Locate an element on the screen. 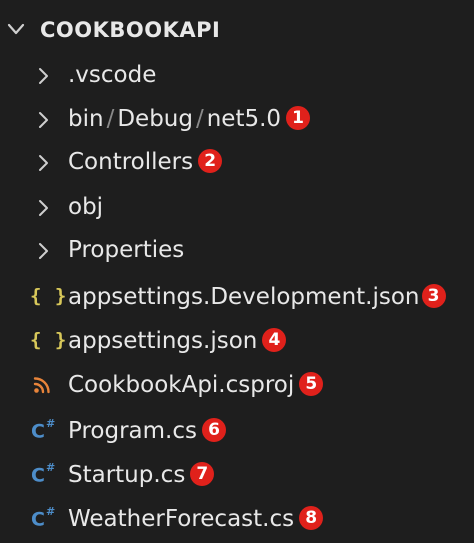 Image resolution: width=474 pixels, height=543 pixels. file-label: CookbookApi.csproj 5 is located at coordinates (196, 385).